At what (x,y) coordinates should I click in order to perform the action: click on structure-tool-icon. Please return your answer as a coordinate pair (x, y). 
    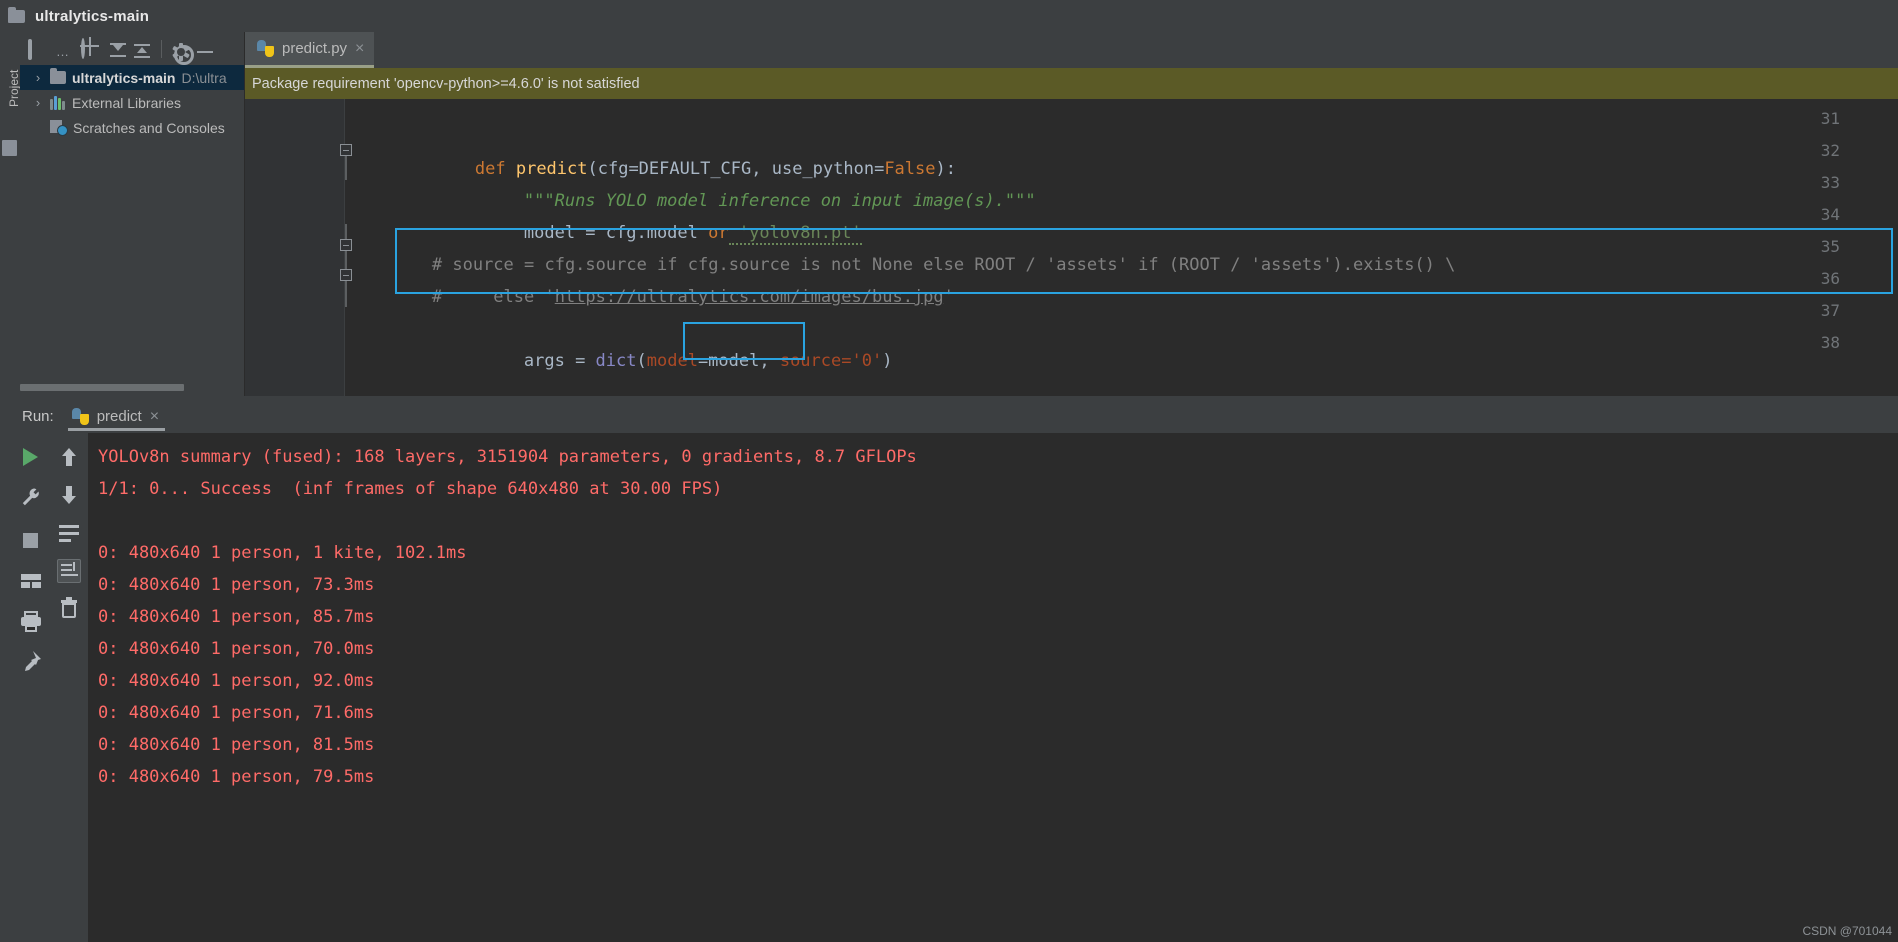
    Looking at the image, I should click on (9, 148).